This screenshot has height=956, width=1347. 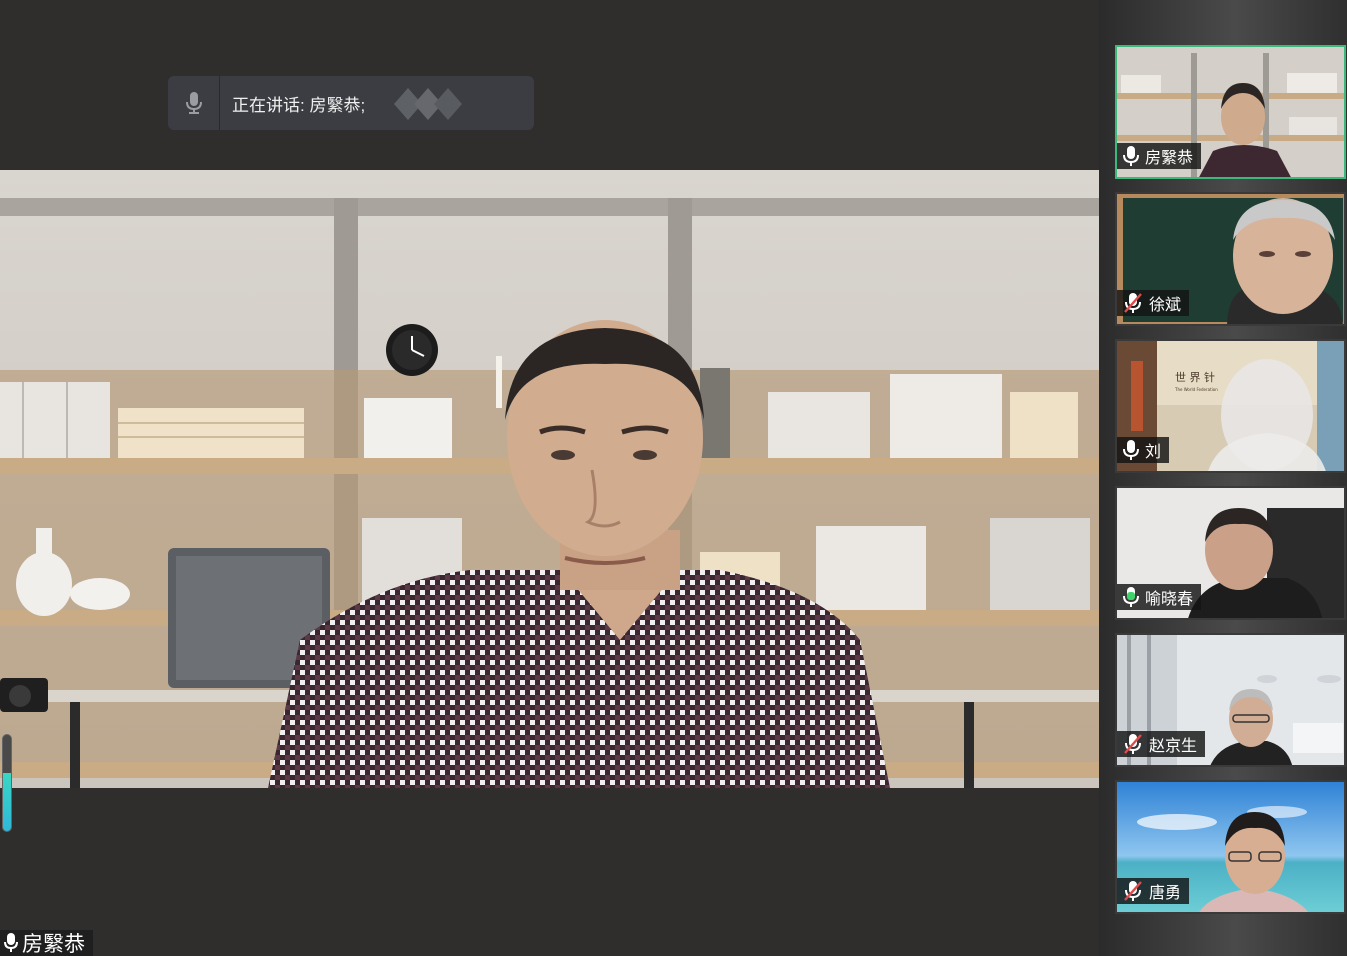 I want to click on speaking-microphone-icon, so click(x=194, y=103).